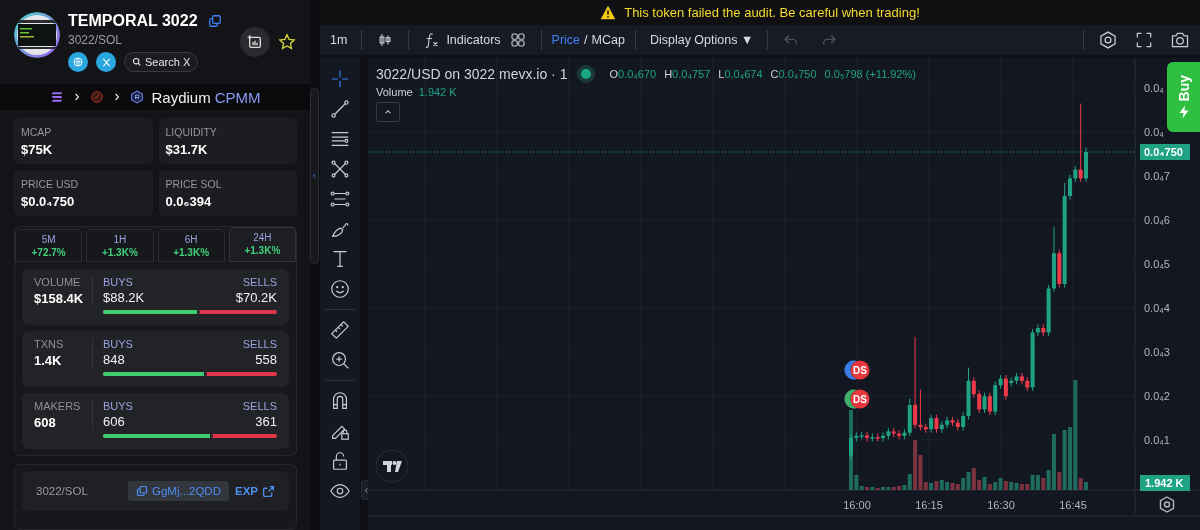  Describe the element at coordinates (97, 97) in the screenshot. I see `token-icon` at that location.